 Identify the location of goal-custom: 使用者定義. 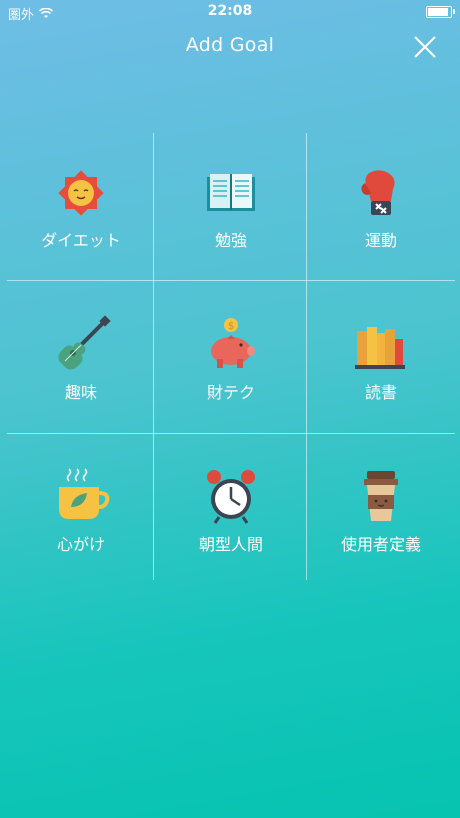
(381, 512).